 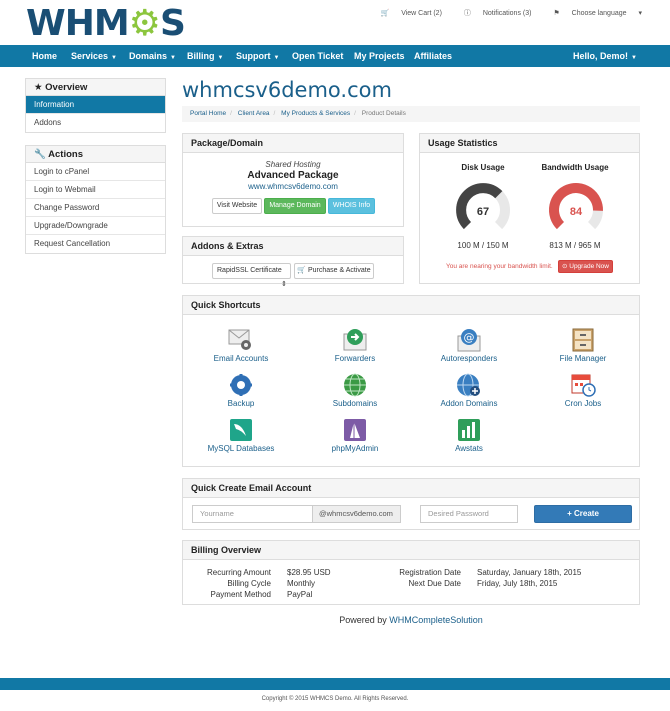 What do you see at coordinates (241, 430) in the screenshot?
I see `mysql-dolphin-icon` at bounding box center [241, 430].